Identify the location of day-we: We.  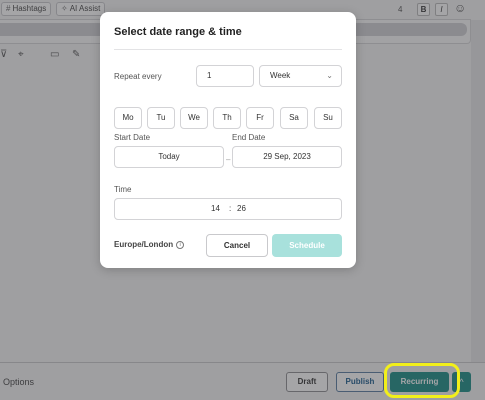
(194, 118).